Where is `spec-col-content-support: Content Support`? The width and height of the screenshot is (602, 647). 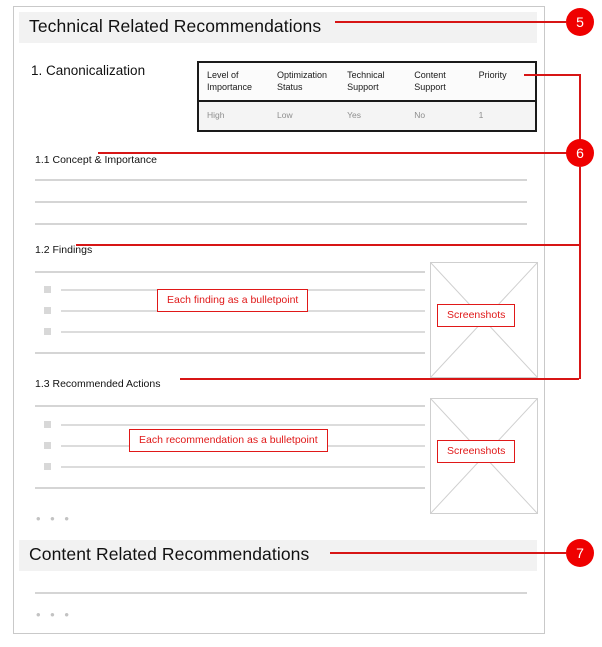 spec-col-content-support: Content Support is located at coordinates (438, 83).